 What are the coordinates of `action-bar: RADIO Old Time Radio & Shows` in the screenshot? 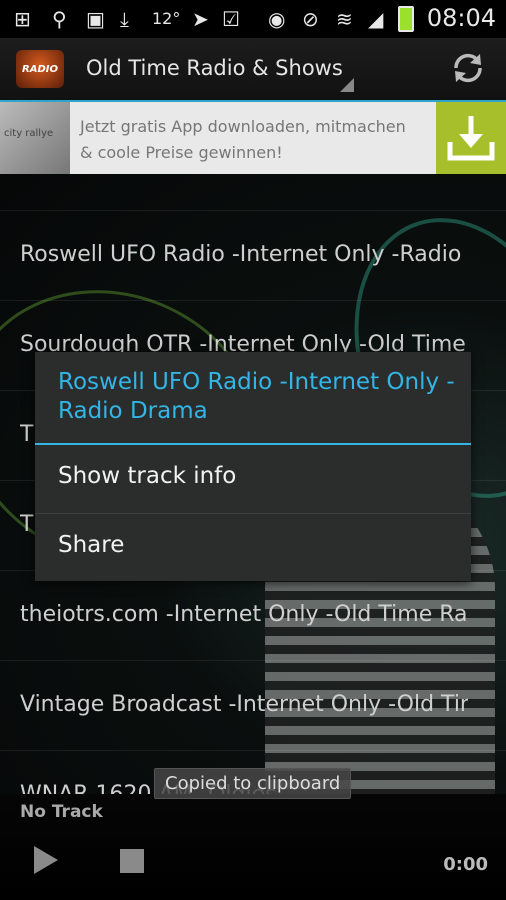 It's located at (253, 70).